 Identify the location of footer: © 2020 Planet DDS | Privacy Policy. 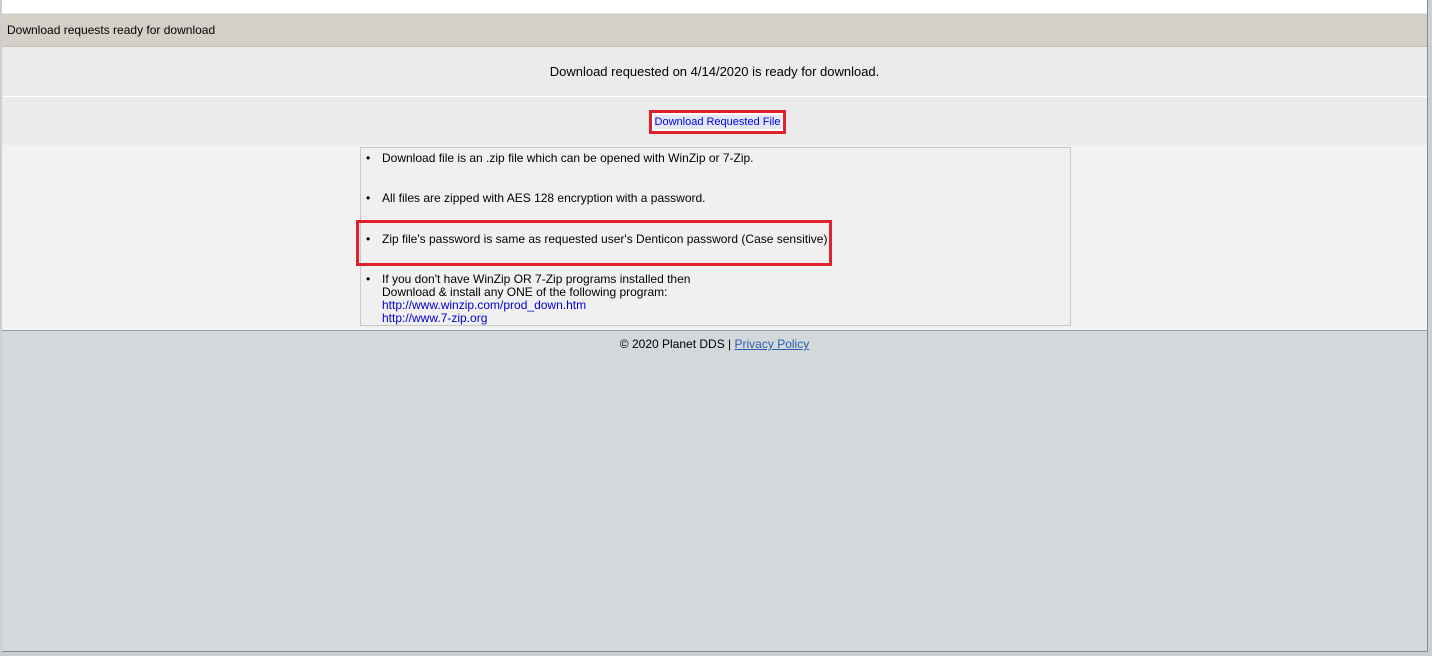
(714, 341).